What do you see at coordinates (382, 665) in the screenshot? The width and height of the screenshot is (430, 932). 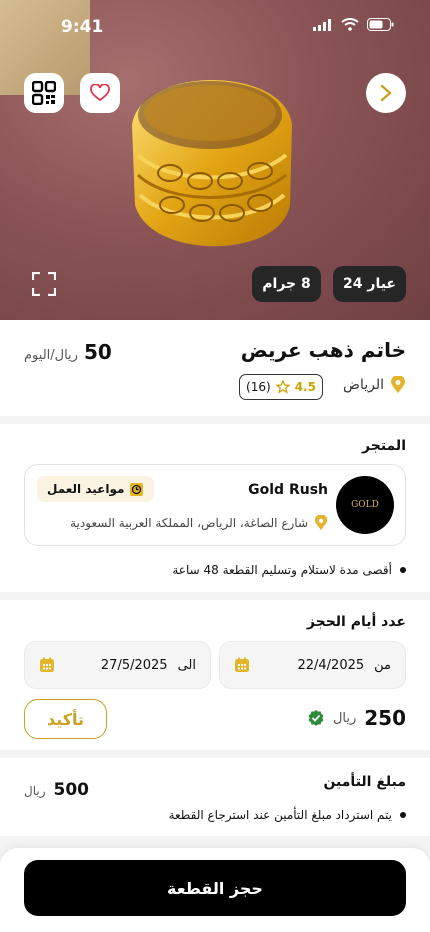 I see `from-label: من` at bounding box center [382, 665].